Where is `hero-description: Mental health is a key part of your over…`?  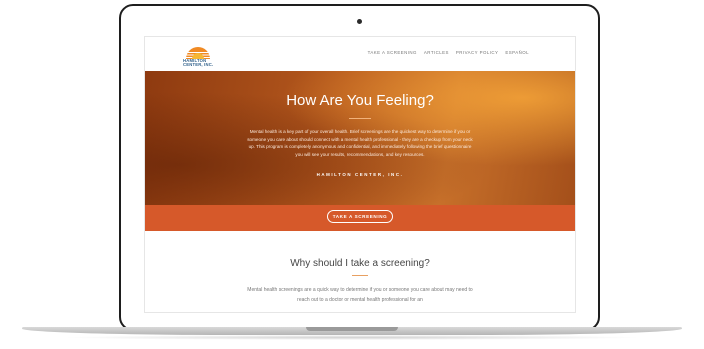
hero-description: Mental health is a key part of your over… is located at coordinates (360, 143).